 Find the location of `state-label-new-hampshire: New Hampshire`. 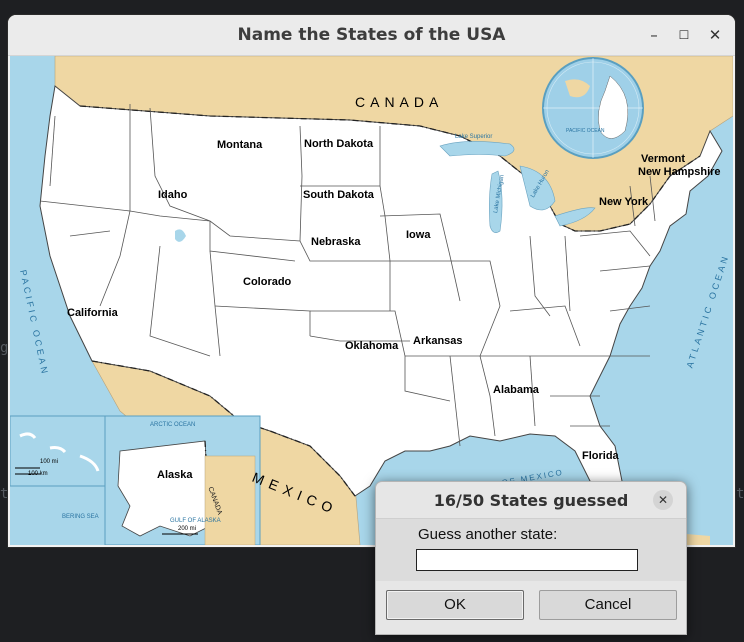

state-label-new-hampshire: New Hampshire is located at coordinates (679, 172).